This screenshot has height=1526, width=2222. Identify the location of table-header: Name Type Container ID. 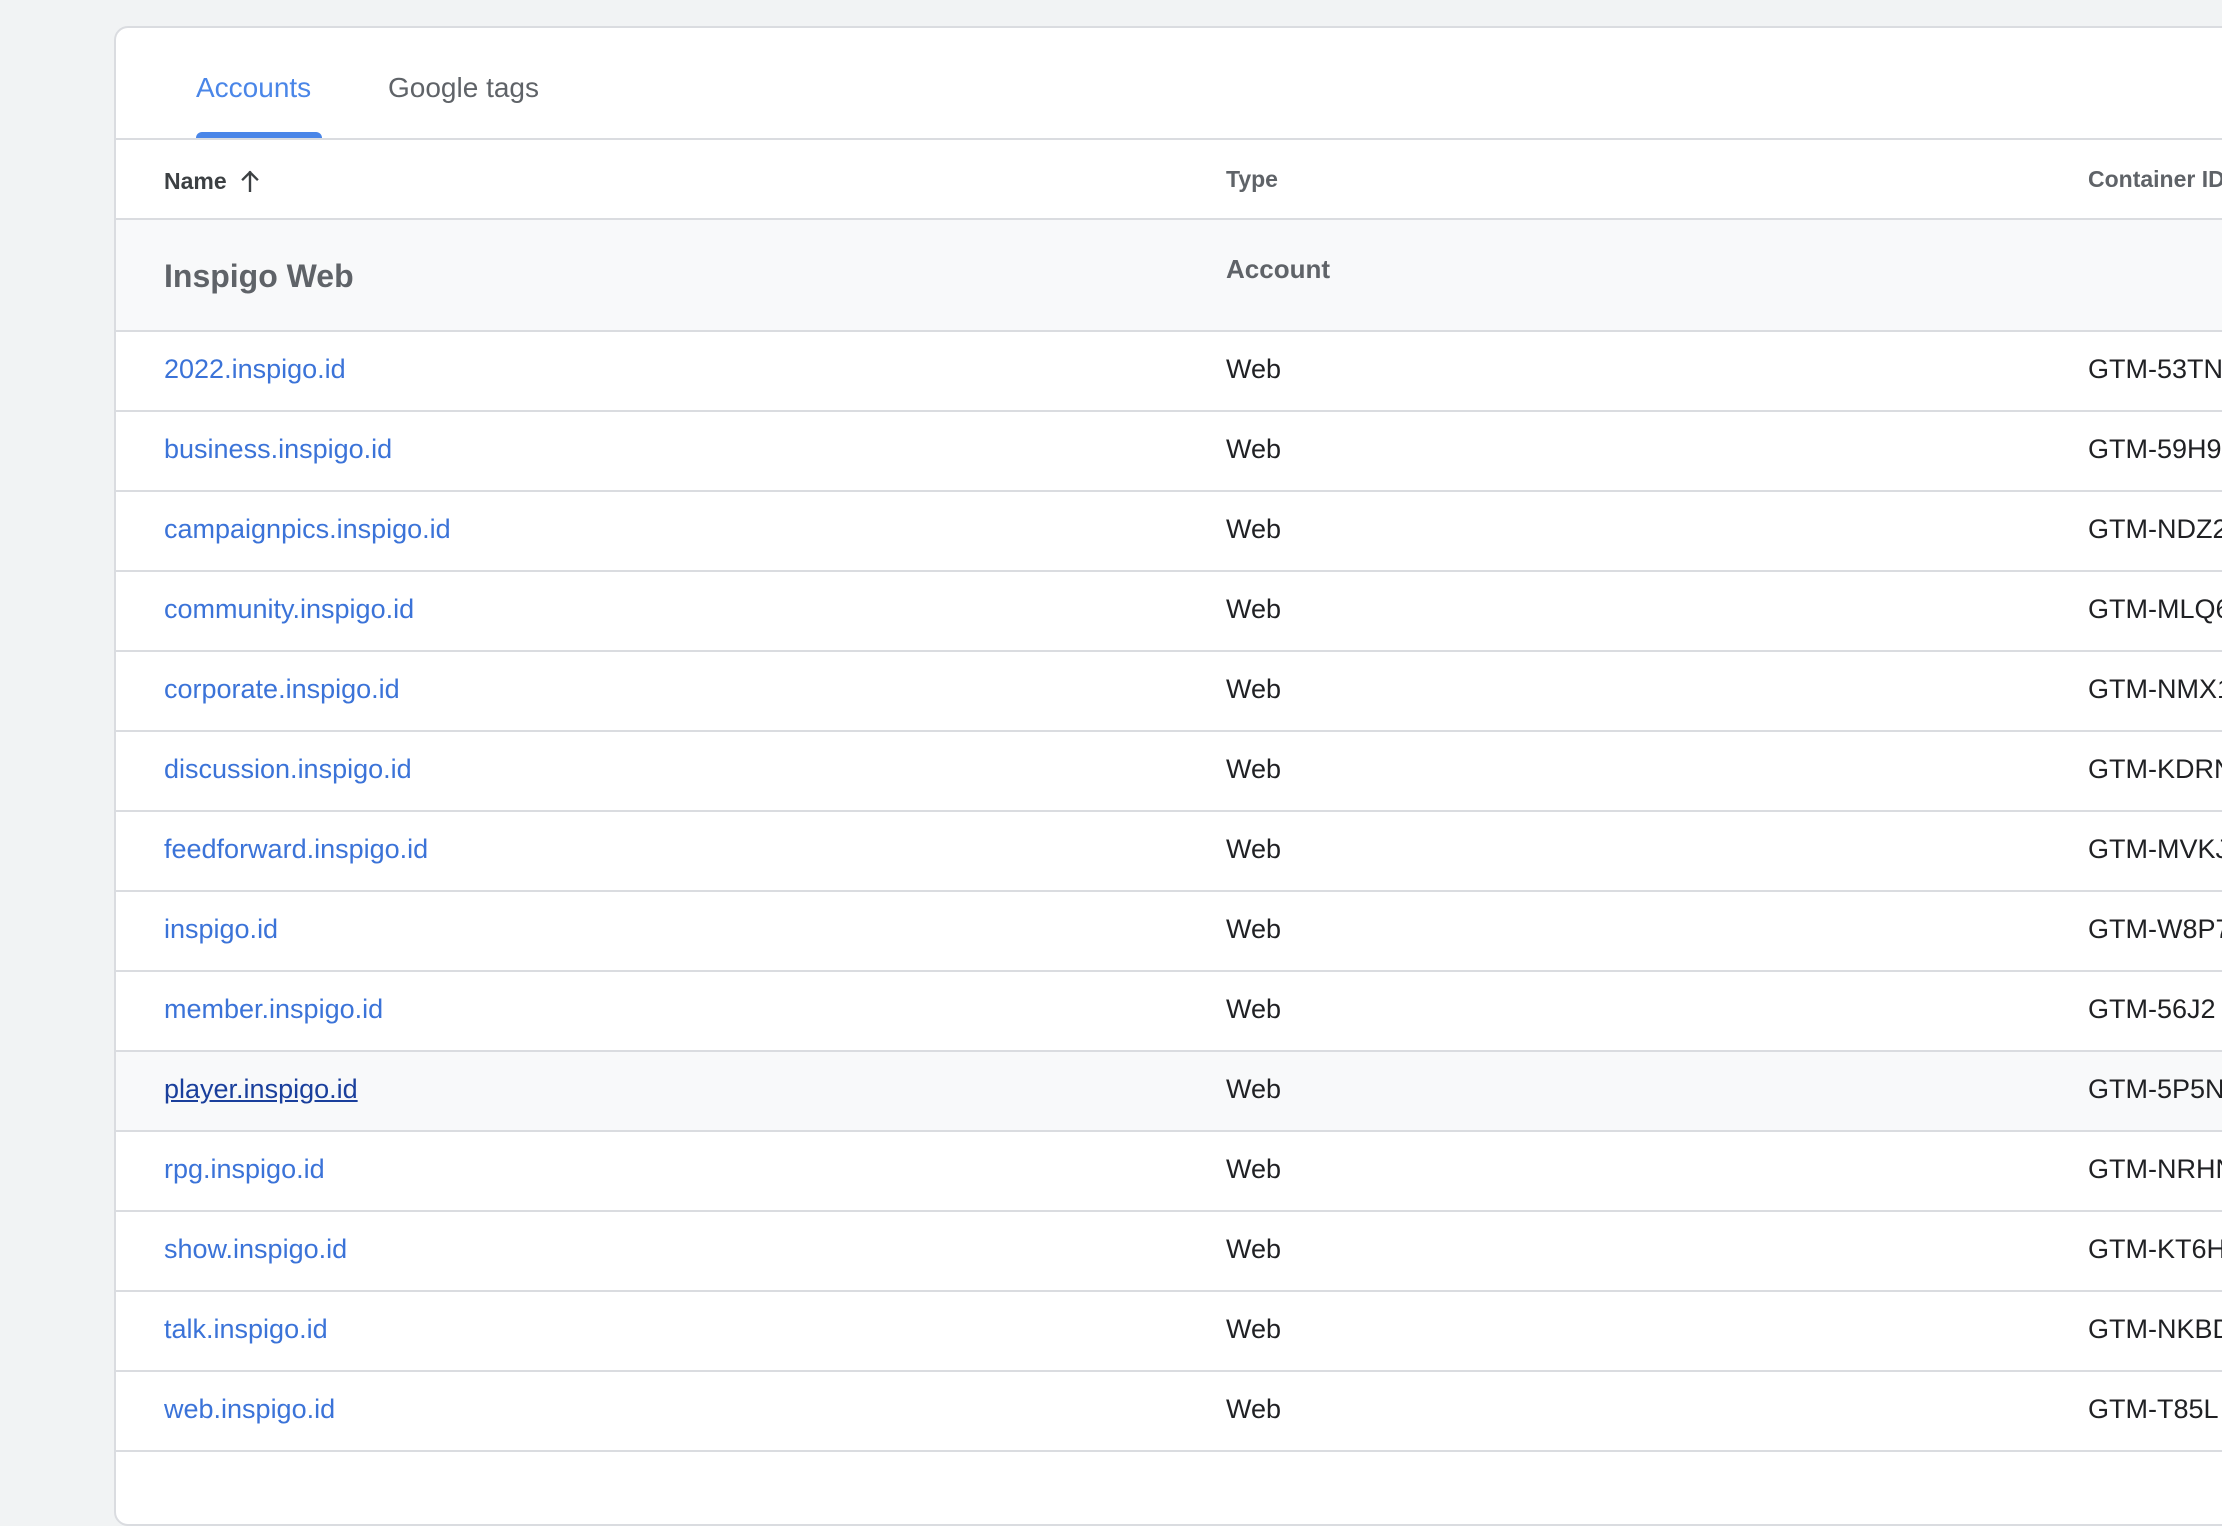
(1169, 180).